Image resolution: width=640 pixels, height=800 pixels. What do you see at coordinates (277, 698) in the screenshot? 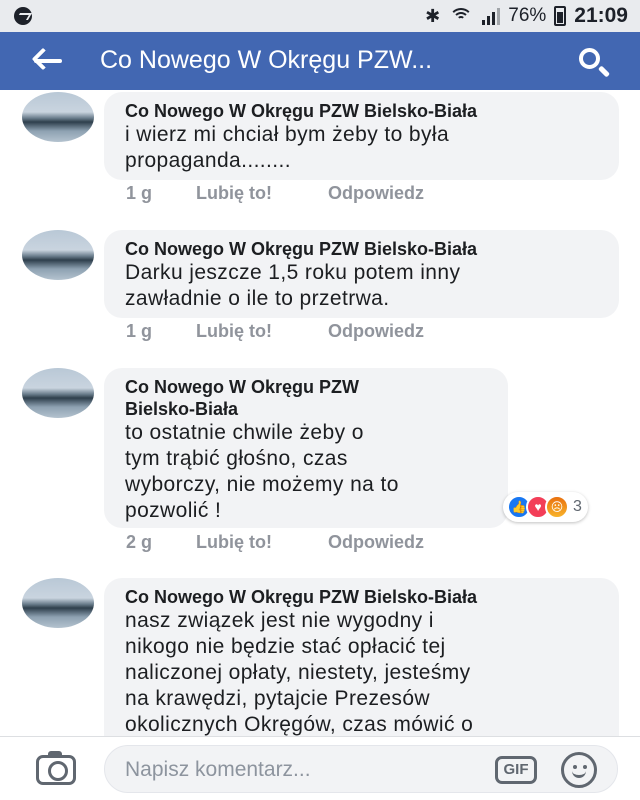
I see `comment-text-line: na krawędzi, pytajcie Prezesów` at bounding box center [277, 698].